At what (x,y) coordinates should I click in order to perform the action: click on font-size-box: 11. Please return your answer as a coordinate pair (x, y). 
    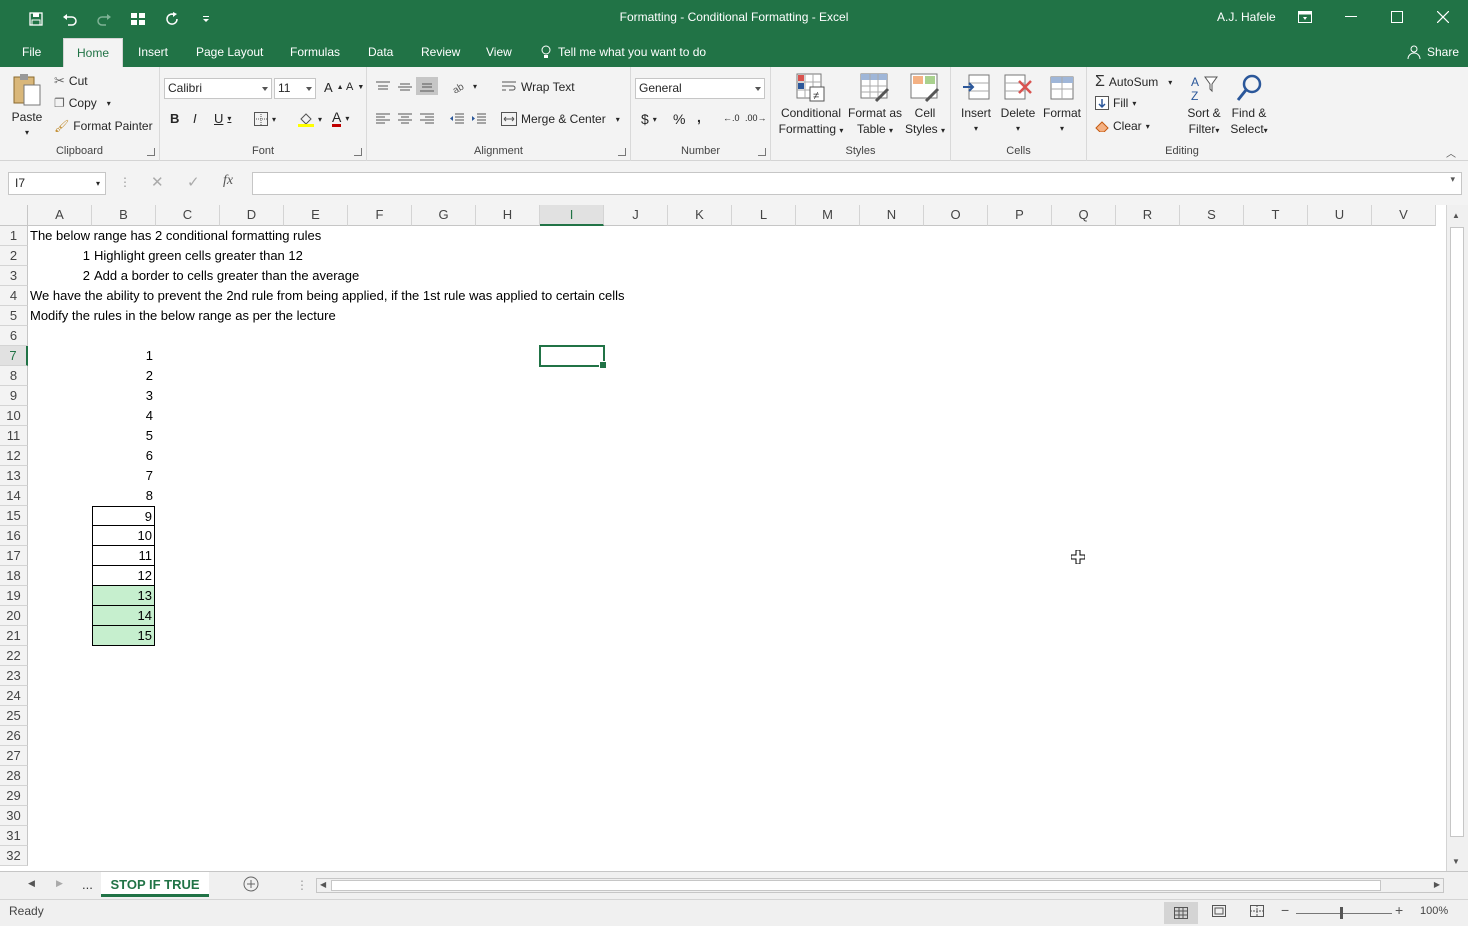
    Looking at the image, I should click on (295, 88).